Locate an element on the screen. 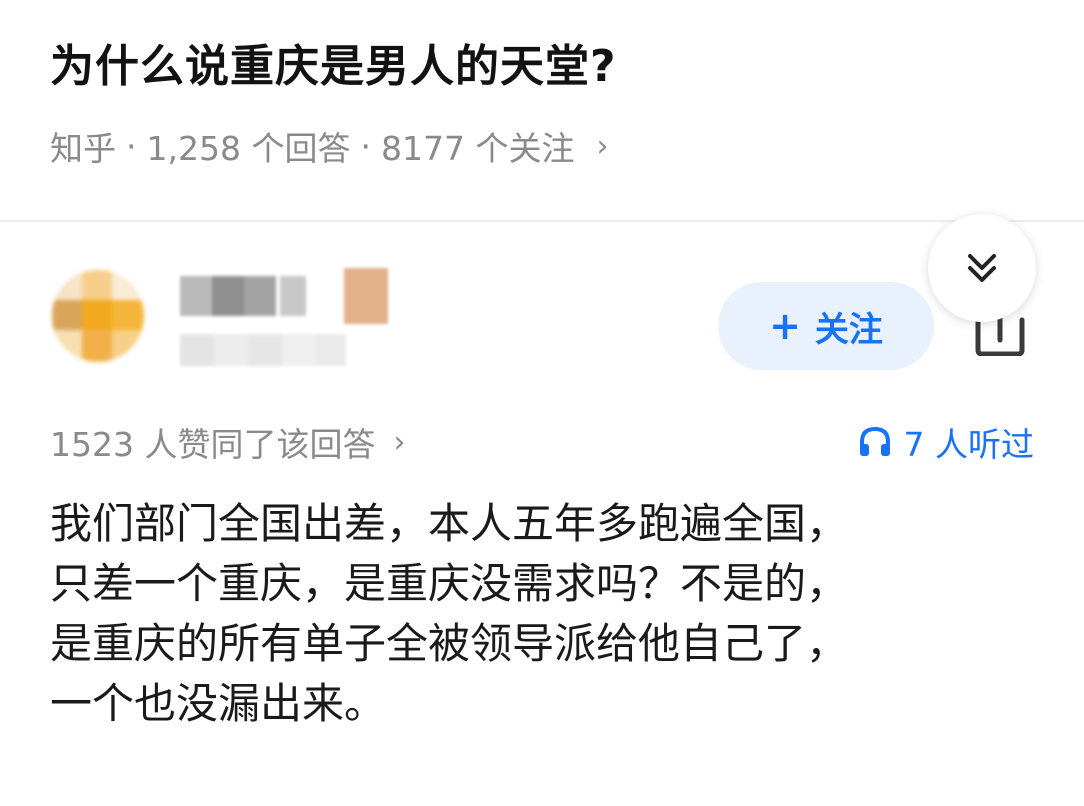  plus-icon: + is located at coordinates (785, 326).